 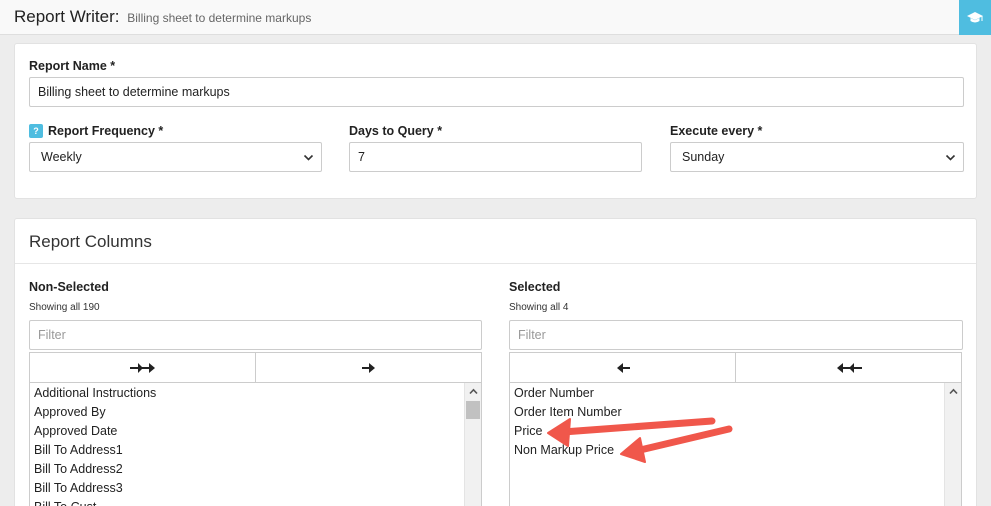 I want to click on execute-every-select: Sunday, so click(x=817, y=157).